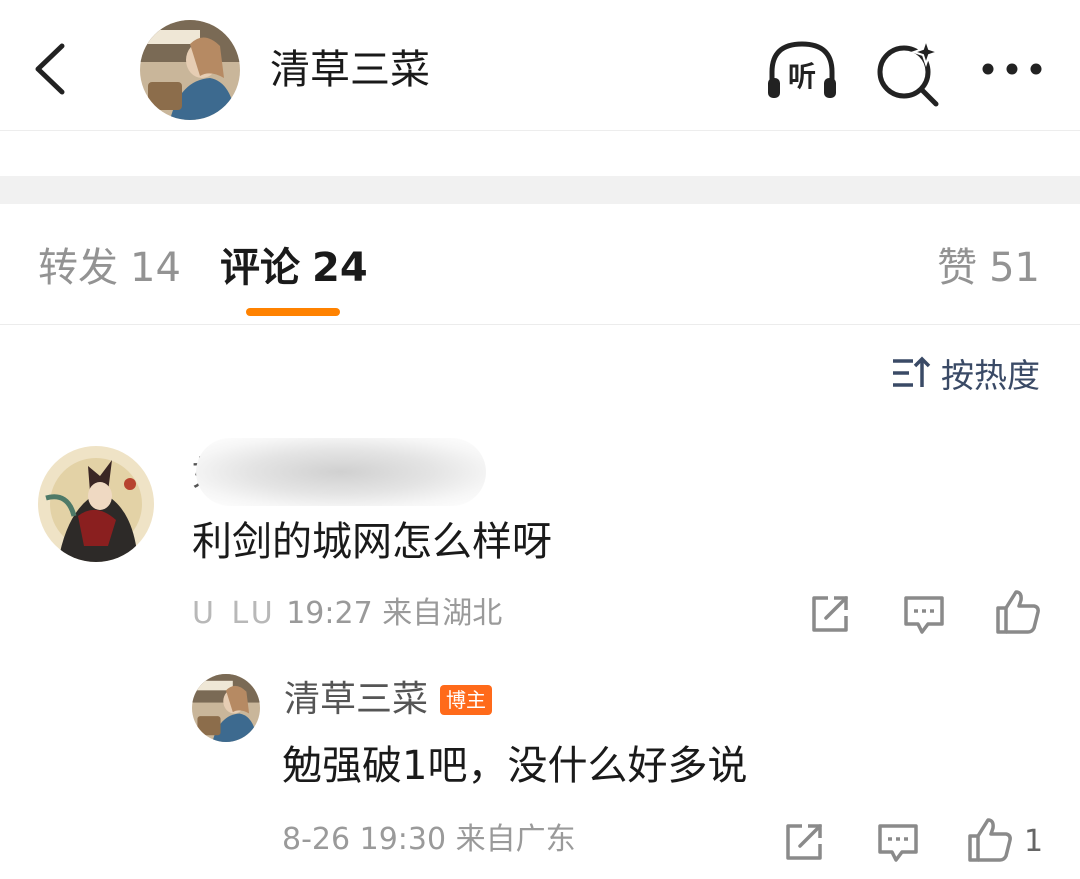 The height and width of the screenshot is (879, 1080). I want to click on headphone-listen-icon: 听, so click(802, 70).